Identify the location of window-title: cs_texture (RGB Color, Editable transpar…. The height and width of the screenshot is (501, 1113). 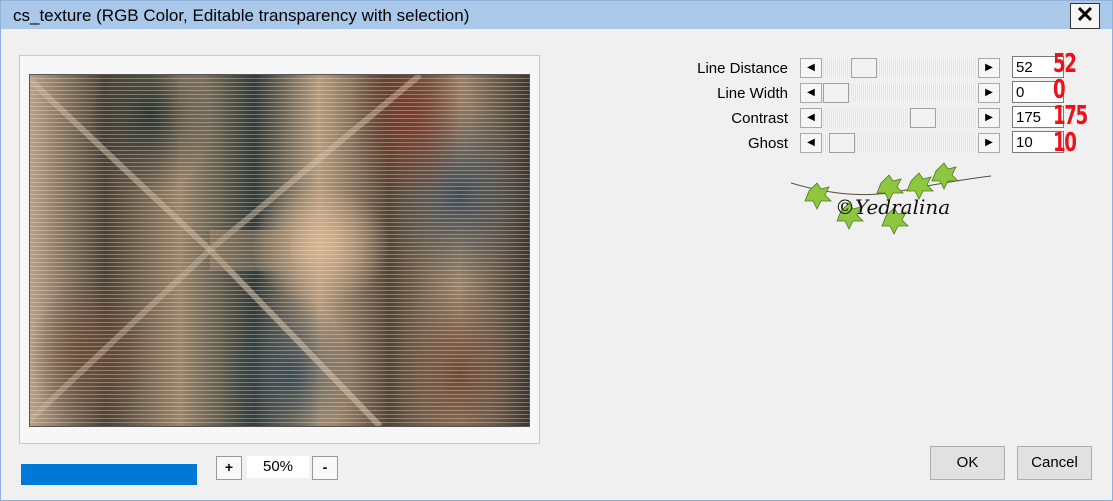
(241, 15).